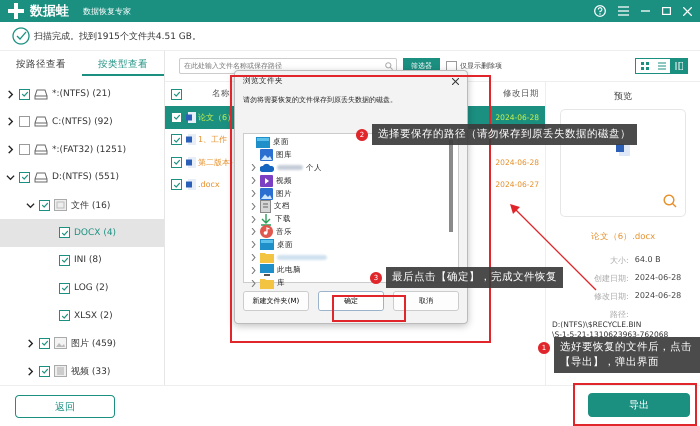  Describe the element at coordinates (648, 260) in the screenshot. I see `field-value: 64.0 B` at that location.